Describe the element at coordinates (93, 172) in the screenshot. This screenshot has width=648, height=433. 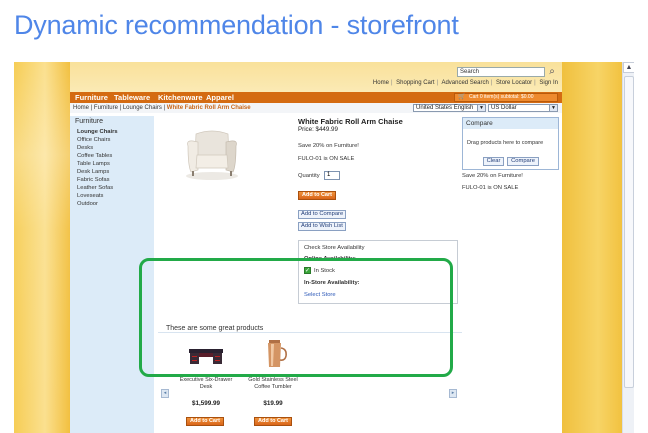
I see `sidebar-item-desk-lamps: Desk Lamps` at that location.